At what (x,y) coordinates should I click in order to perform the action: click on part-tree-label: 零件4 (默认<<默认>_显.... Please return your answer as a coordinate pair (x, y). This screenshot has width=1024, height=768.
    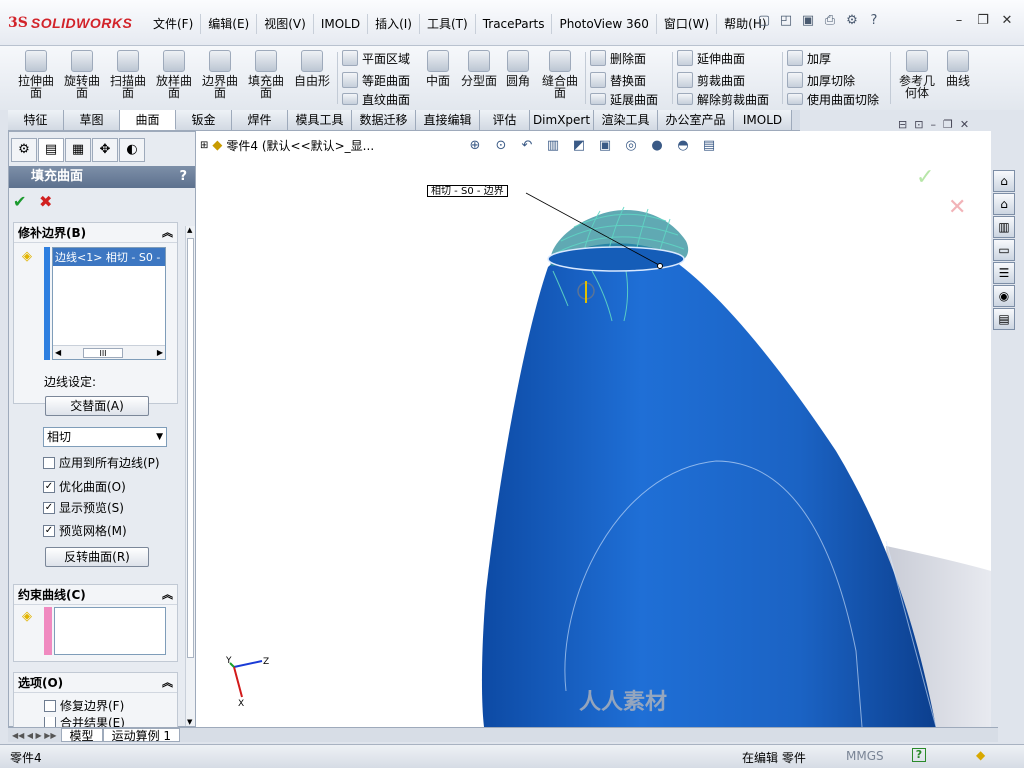
    Looking at the image, I should click on (300, 145).